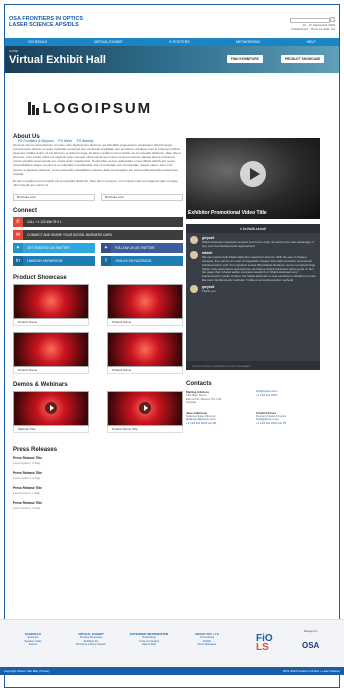 Image resolution: width=344 pixels, height=692 pixels. What do you see at coordinates (311, 645) in the screenshot?
I see `osa-wordmark: OSA` at bounding box center [311, 645].